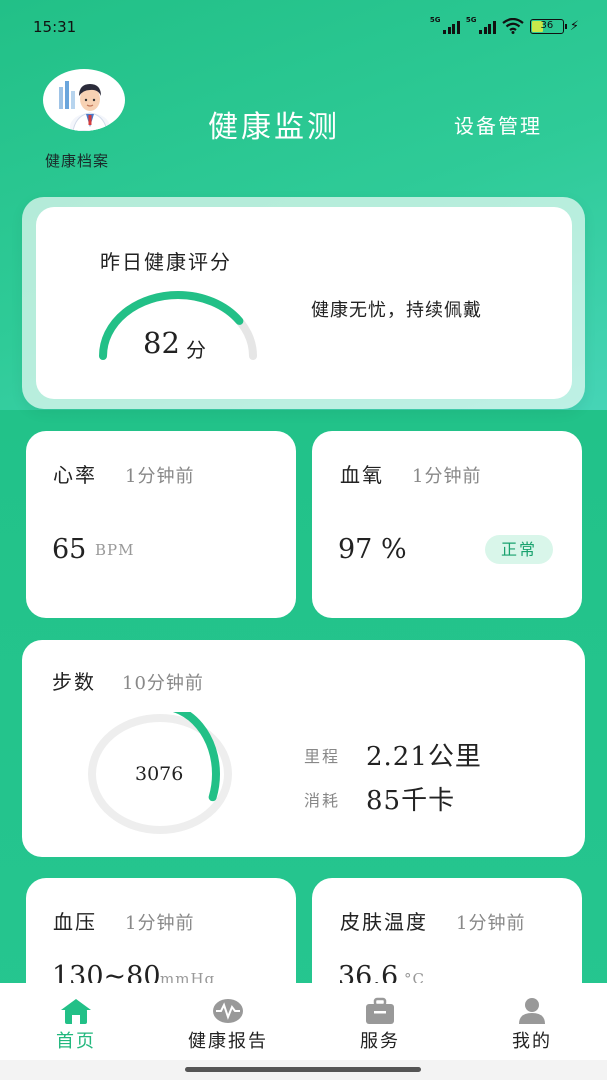 This screenshot has width=607, height=1080. Describe the element at coordinates (84, 106) in the screenshot. I see `doctor-avatar-icon` at that location.